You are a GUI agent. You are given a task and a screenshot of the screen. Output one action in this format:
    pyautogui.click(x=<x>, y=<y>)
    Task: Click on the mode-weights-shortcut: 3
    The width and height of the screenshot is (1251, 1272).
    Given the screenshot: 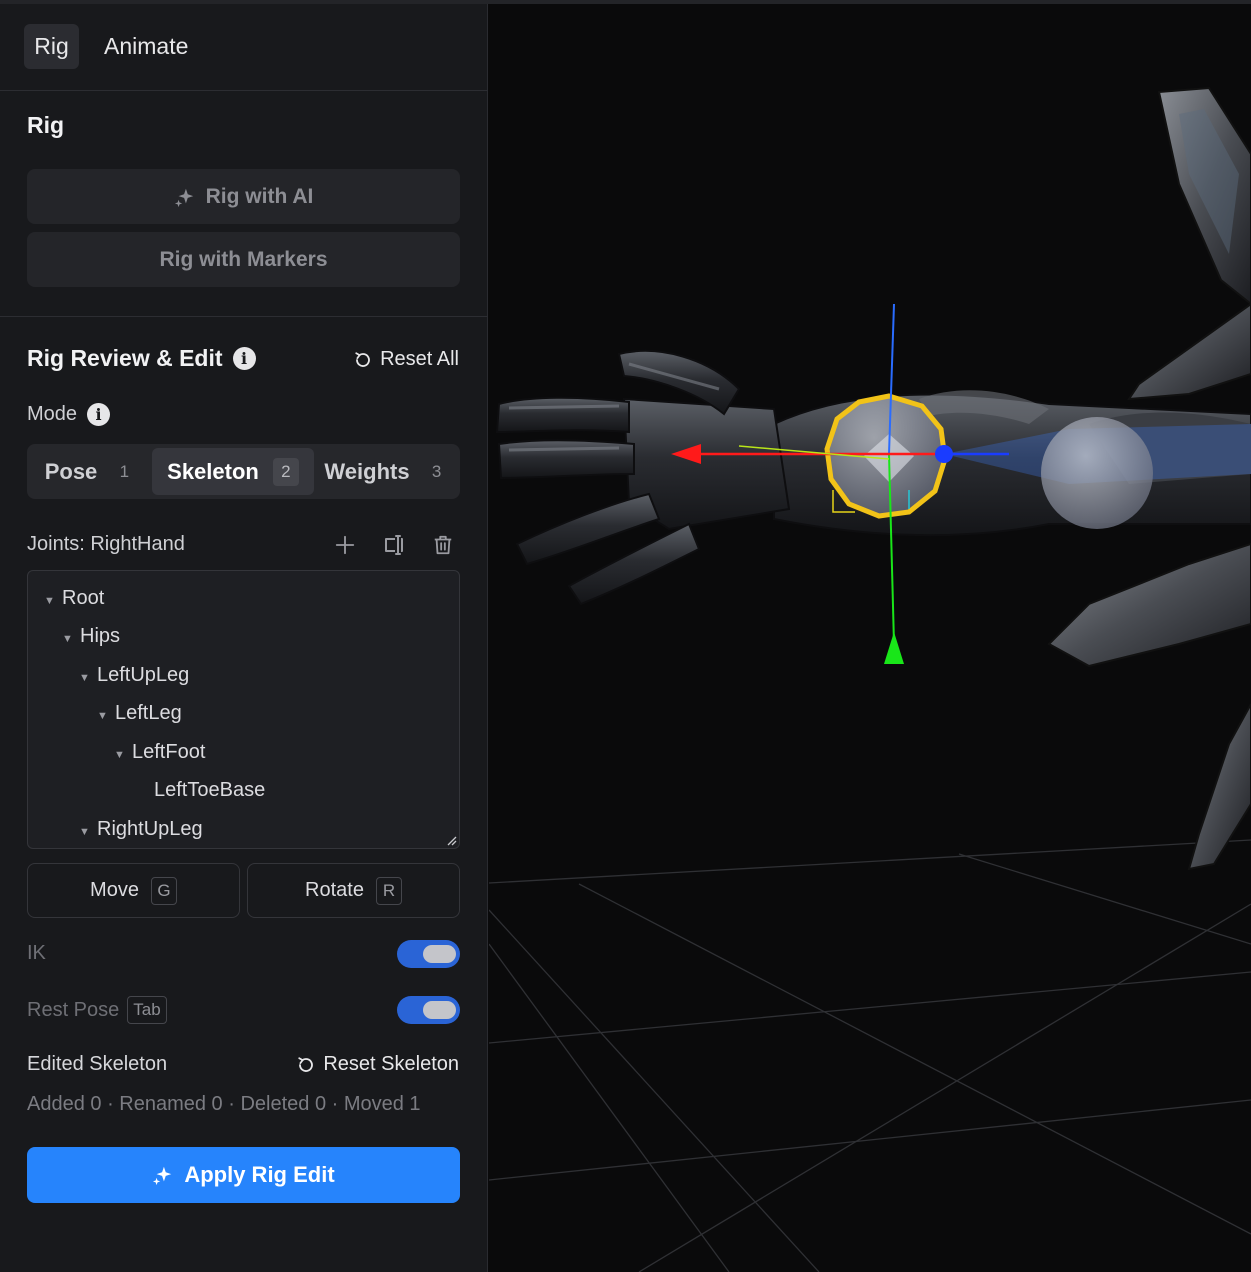 What is the action you would take?
    pyautogui.click(x=436, y=471)
    